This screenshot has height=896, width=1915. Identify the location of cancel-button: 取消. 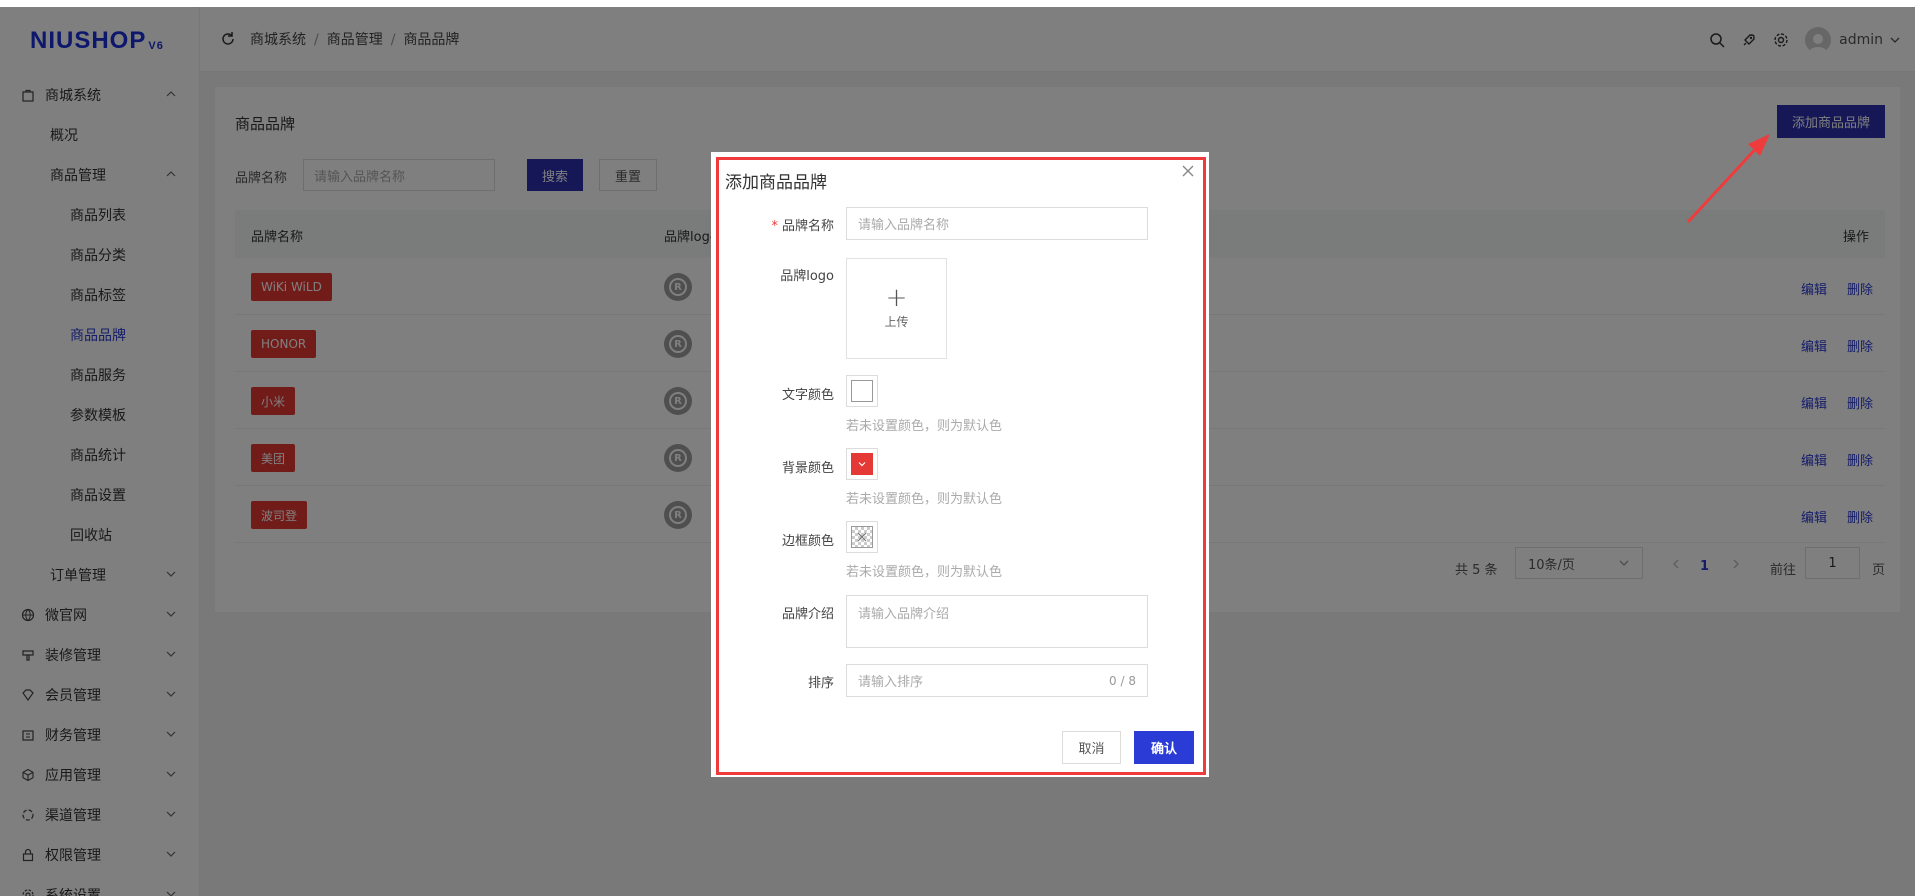
(1091, 747).